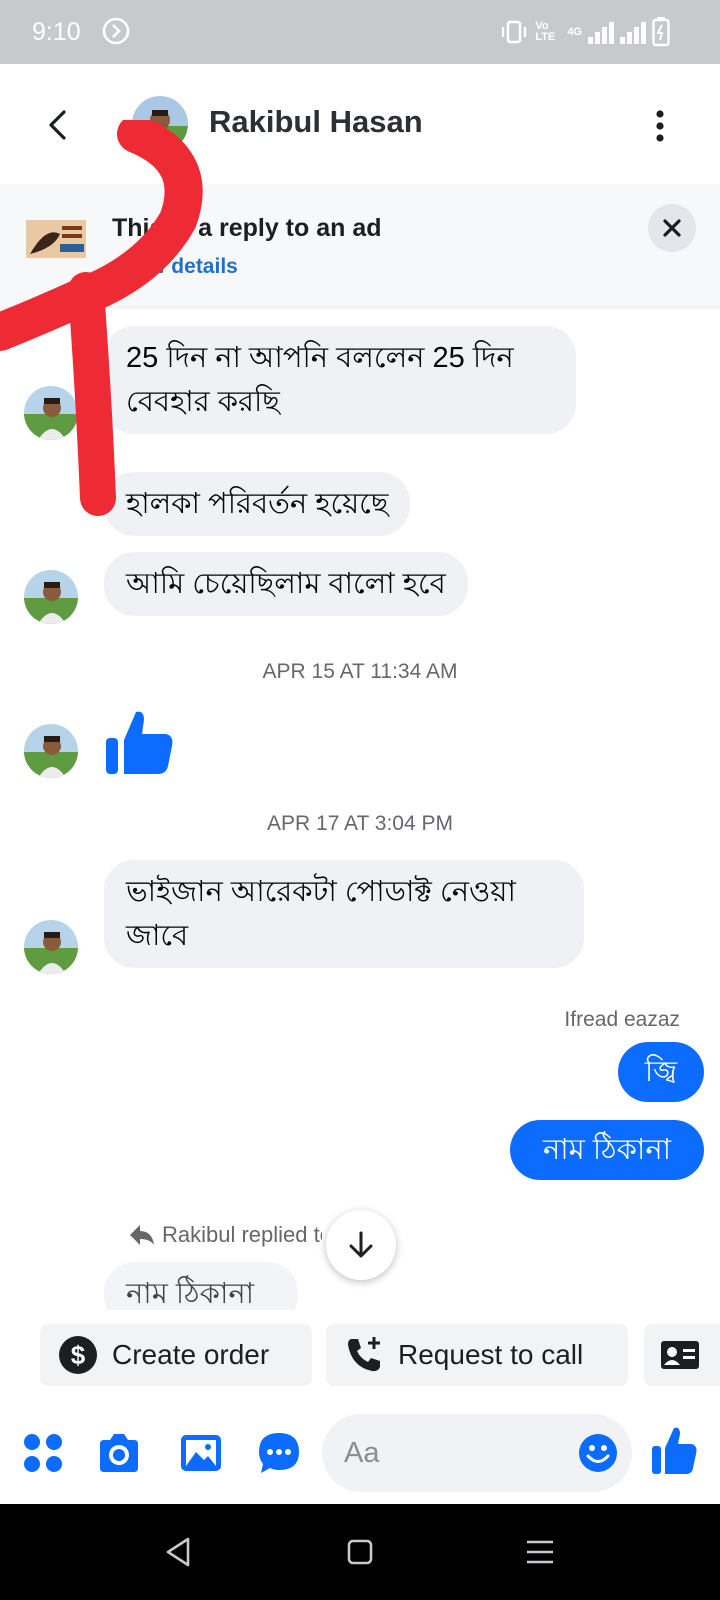 Image resolution: width=720 pixels, height=1600 pixels. I want to click on chat-bubble-icon, so click(279, 1453).